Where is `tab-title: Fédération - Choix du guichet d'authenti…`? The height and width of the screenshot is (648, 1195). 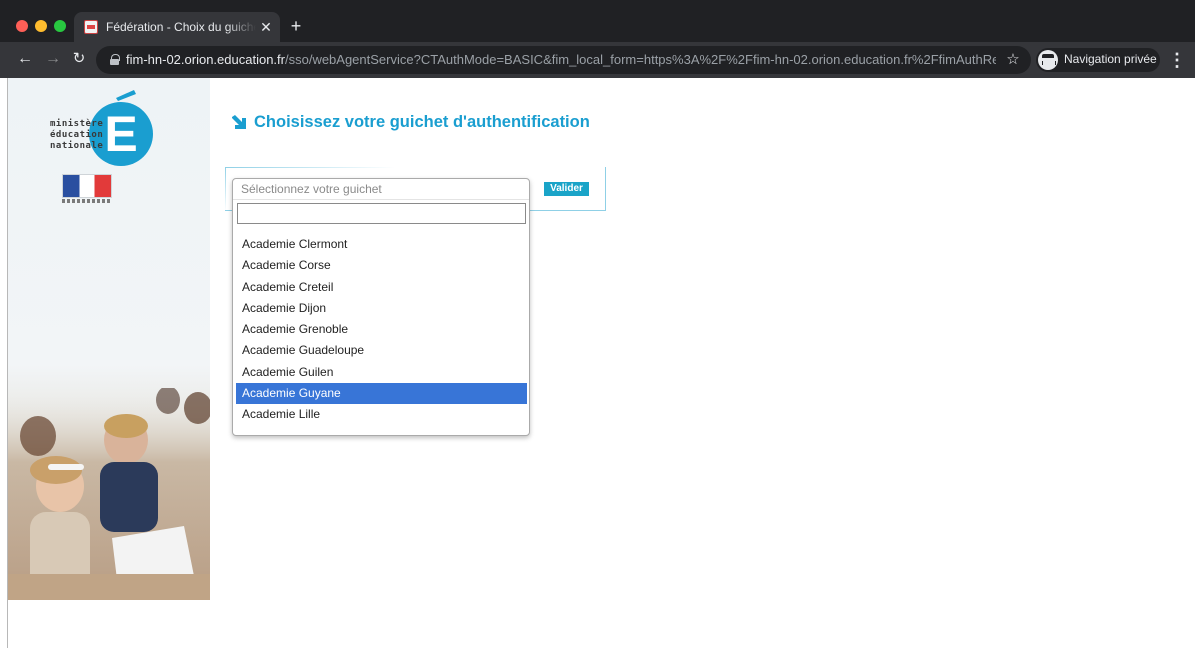 tab-title: Fédération - Choix du guichet d'authenti… is located at coordinates (181, 27).